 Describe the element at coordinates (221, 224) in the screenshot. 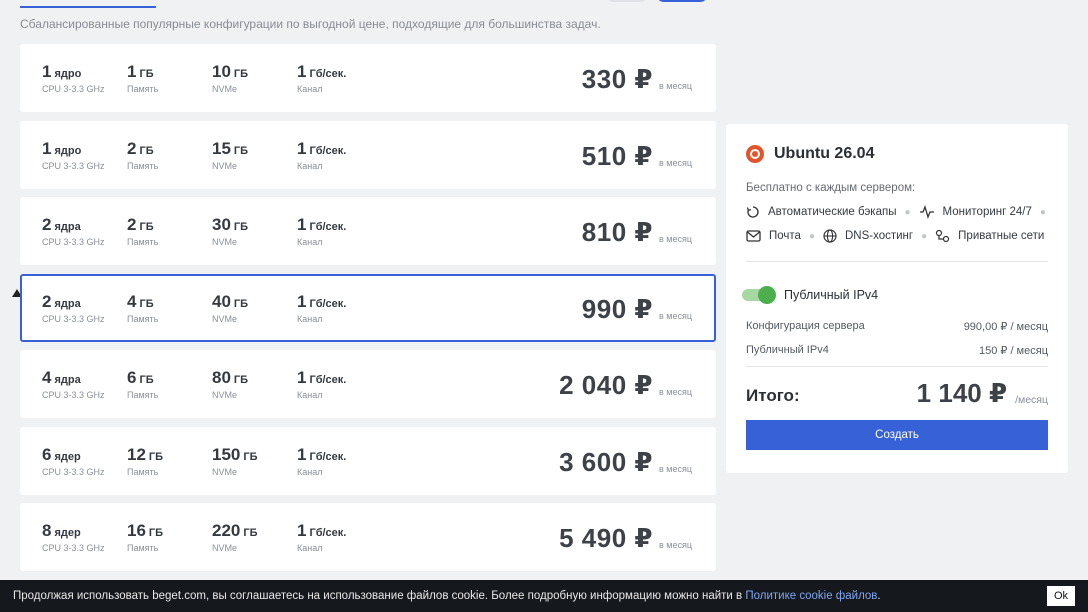

I see `disk-value: 30` at that location.